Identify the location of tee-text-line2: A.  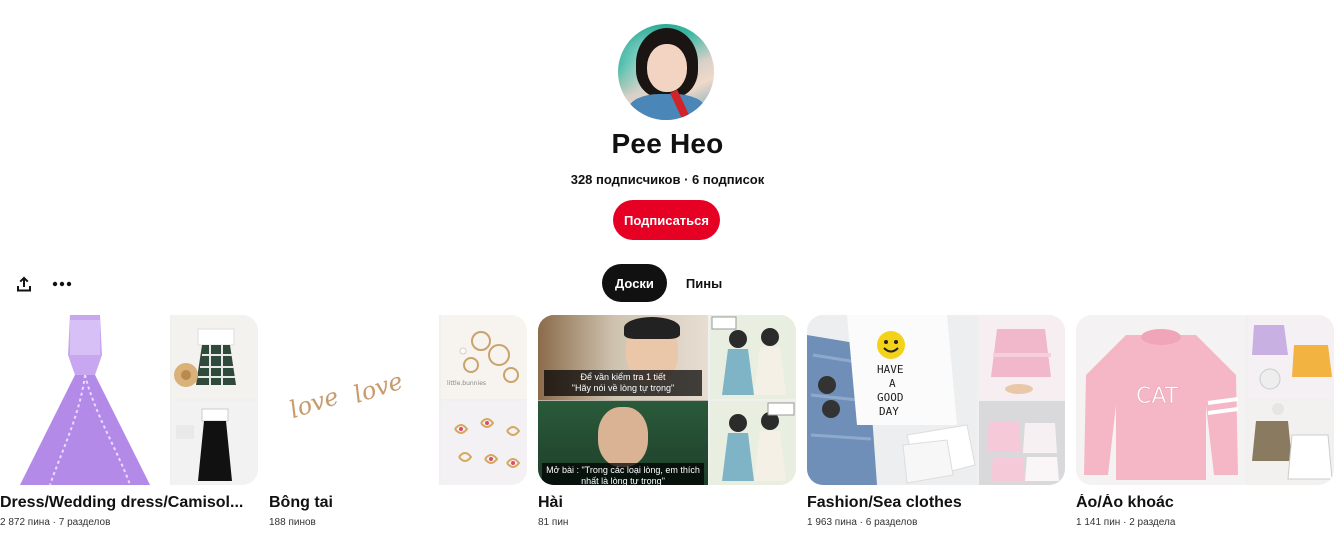
(892, 383).